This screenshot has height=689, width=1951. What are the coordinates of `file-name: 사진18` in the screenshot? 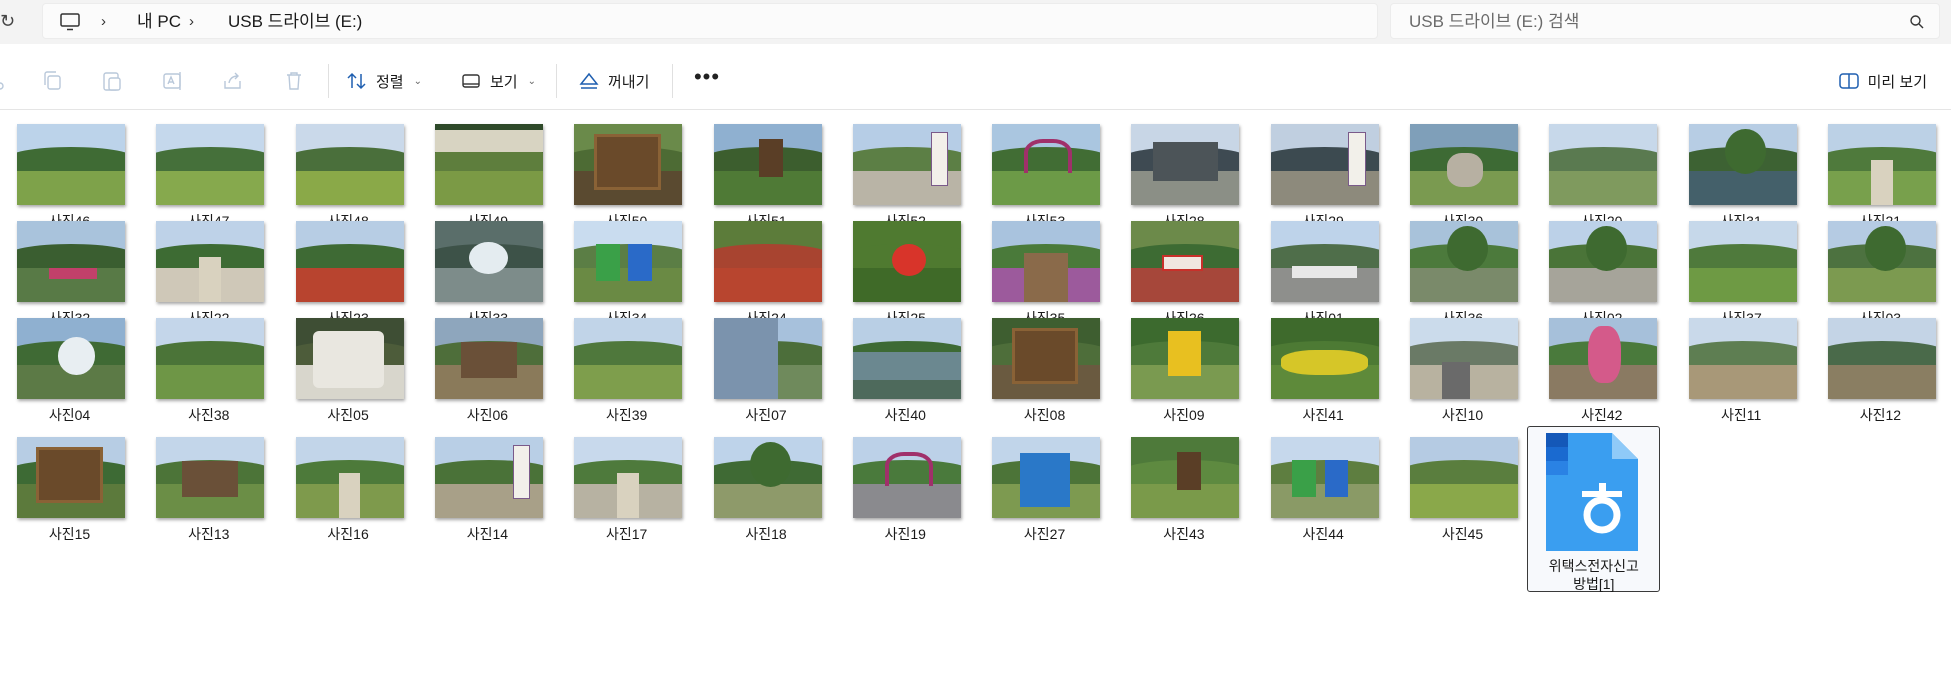 It's located at (766, 534).